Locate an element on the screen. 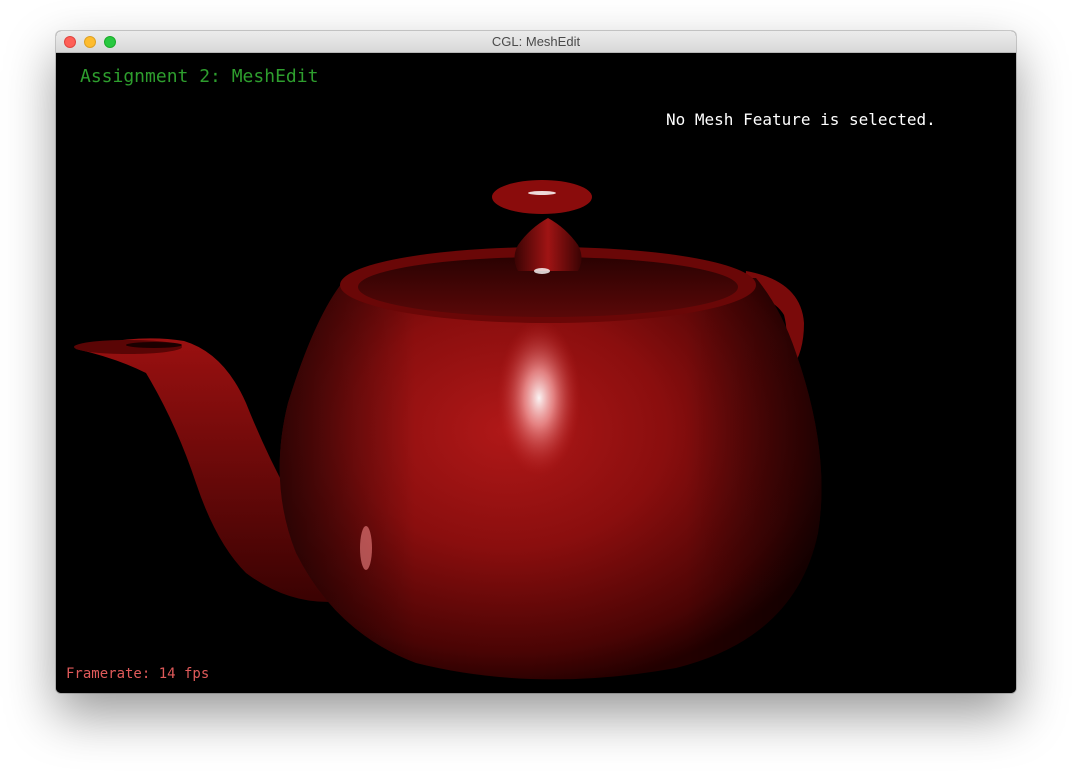  app-title: Assignment 2: MeshEdit is located at coordinates (199, 76).